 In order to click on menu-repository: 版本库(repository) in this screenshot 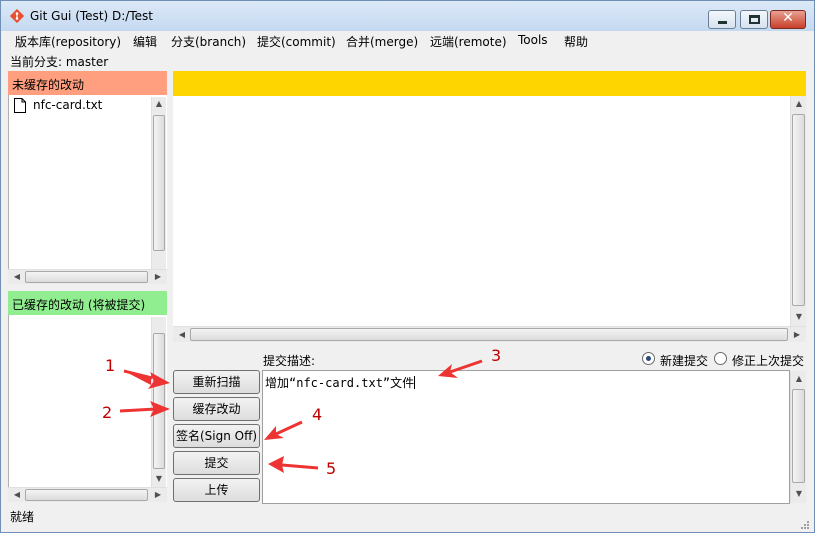, I will do `click(68, 41)`.